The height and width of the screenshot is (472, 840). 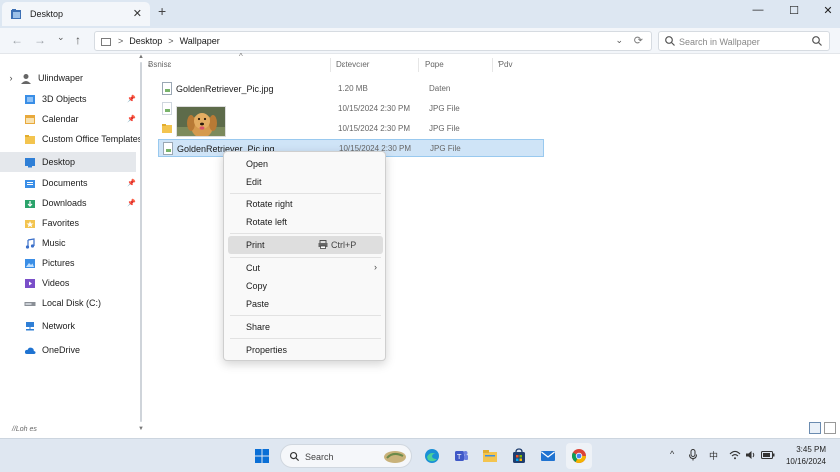 I want to click on tab-desktop: Desktop ✕, so click(x=76, y=14).